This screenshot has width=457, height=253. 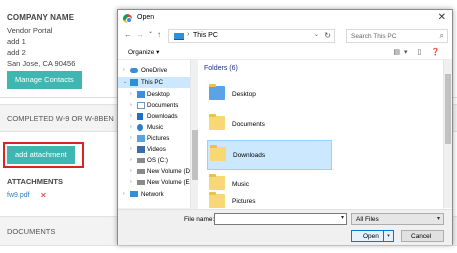 I want to click on nav-item-pictures: › Pictures, so click(x=154, y=138).